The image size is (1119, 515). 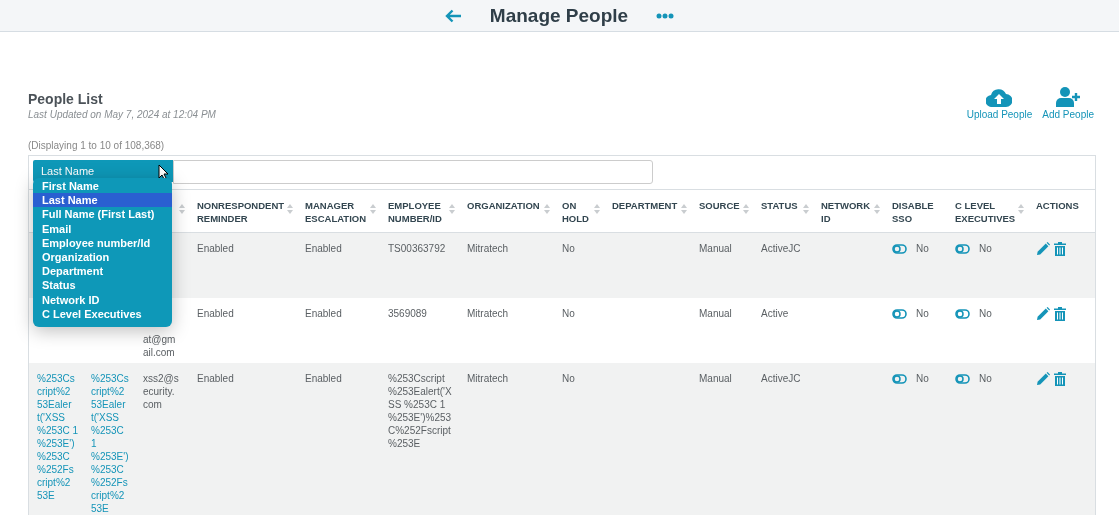 I want to click on column-header: MANAGER ESCALATION, so click(x=336, y=212).